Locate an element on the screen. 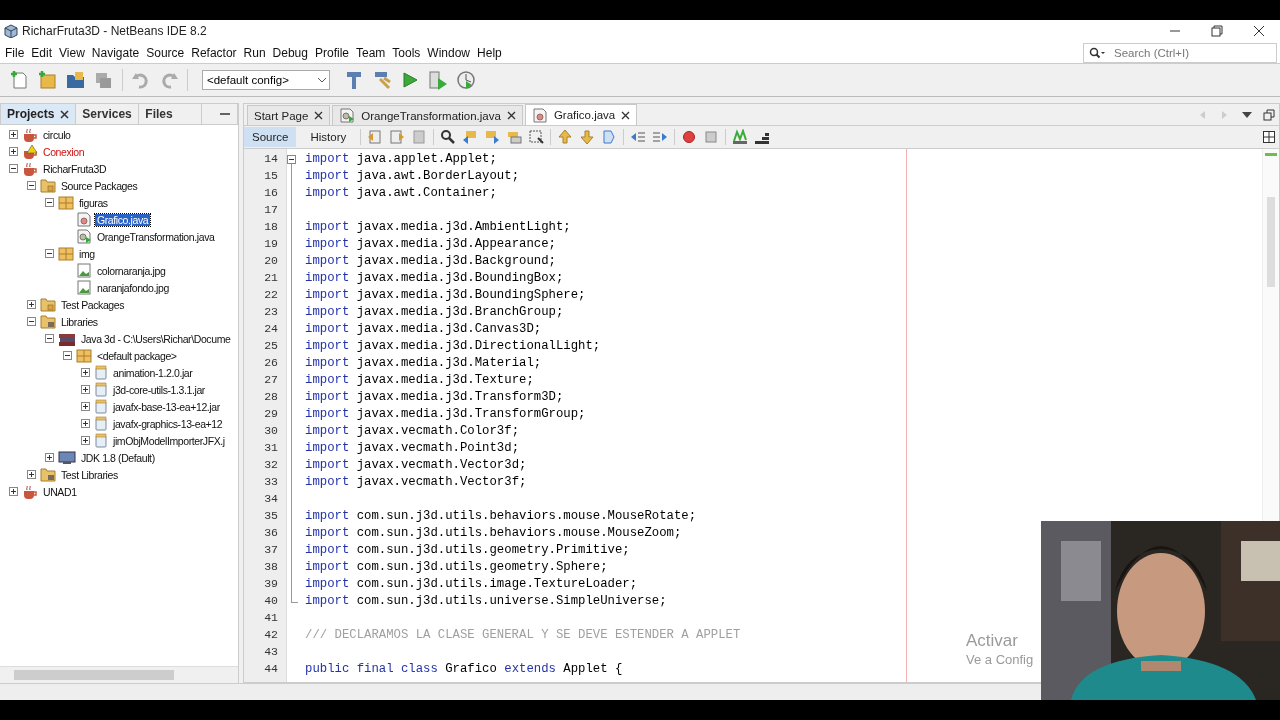 This screenshot has width=1280, height=720. menu-item: Help is located at coordinates (489, 52).